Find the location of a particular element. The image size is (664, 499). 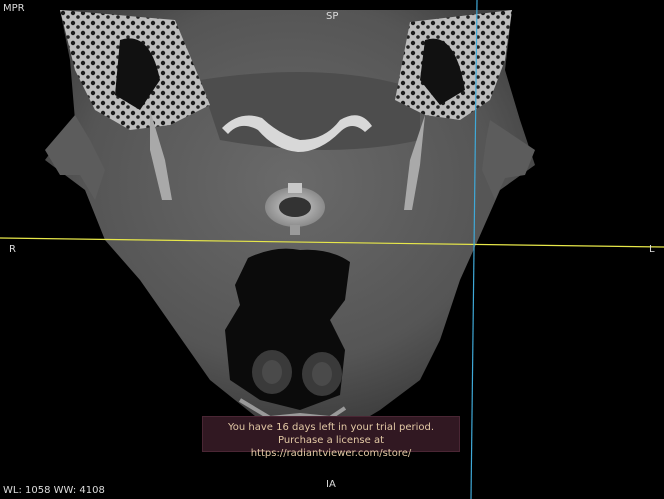

orientation-bottom-label: IA is located at coordinates (331, 484).